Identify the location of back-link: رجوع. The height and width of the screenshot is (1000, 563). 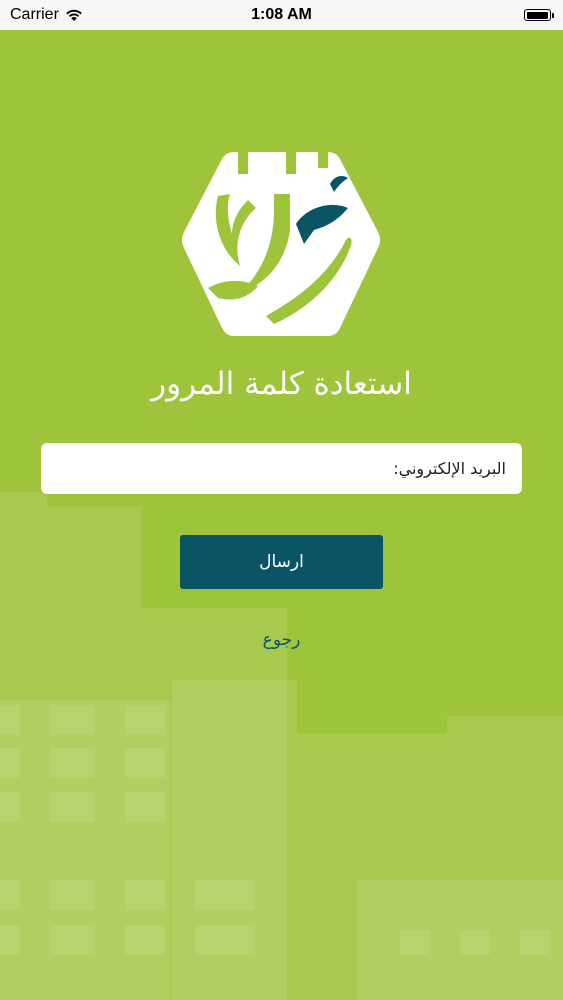
(281, 640).